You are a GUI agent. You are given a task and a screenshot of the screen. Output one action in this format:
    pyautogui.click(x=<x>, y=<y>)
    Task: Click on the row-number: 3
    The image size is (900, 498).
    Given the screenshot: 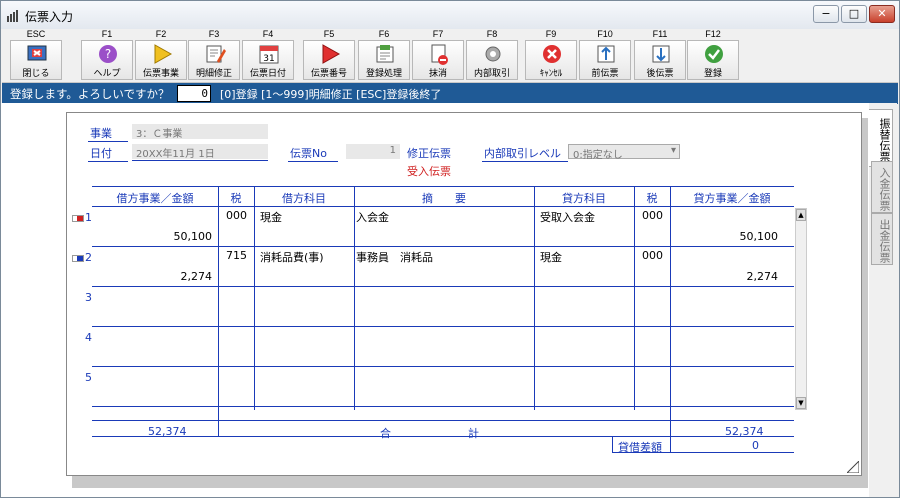 What is the action you would take?
    pyautogui.click(x=88, y=297)
    